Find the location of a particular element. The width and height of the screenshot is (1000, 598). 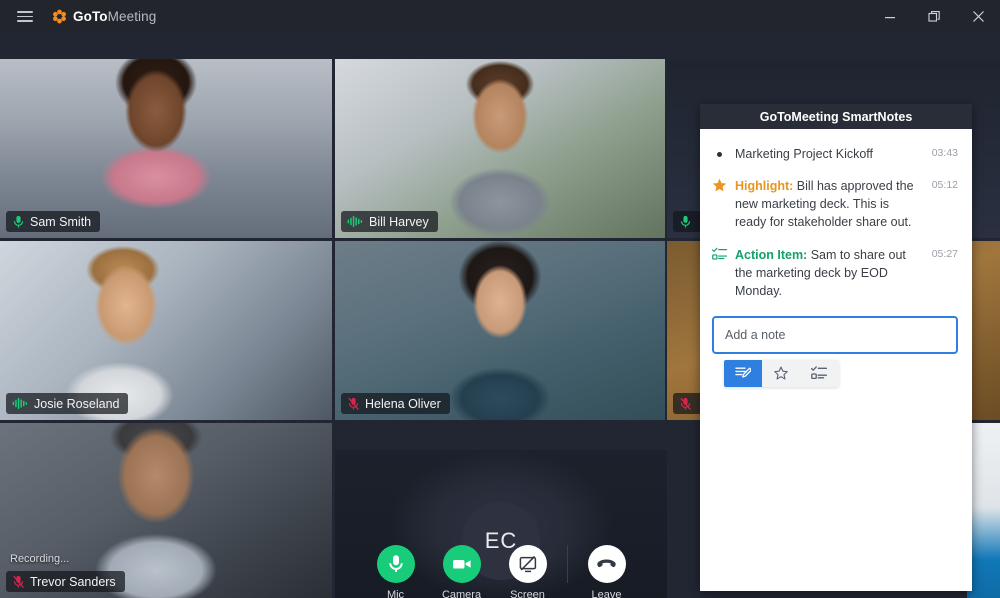

restore-icon is located at coordinates (933, 16).